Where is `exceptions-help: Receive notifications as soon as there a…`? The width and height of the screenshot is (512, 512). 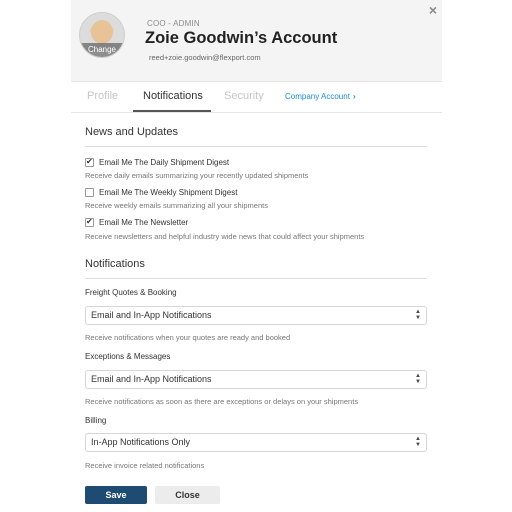 exceptions-help: Receive notifications as soon as there a… is located at coordinates (222, 401).